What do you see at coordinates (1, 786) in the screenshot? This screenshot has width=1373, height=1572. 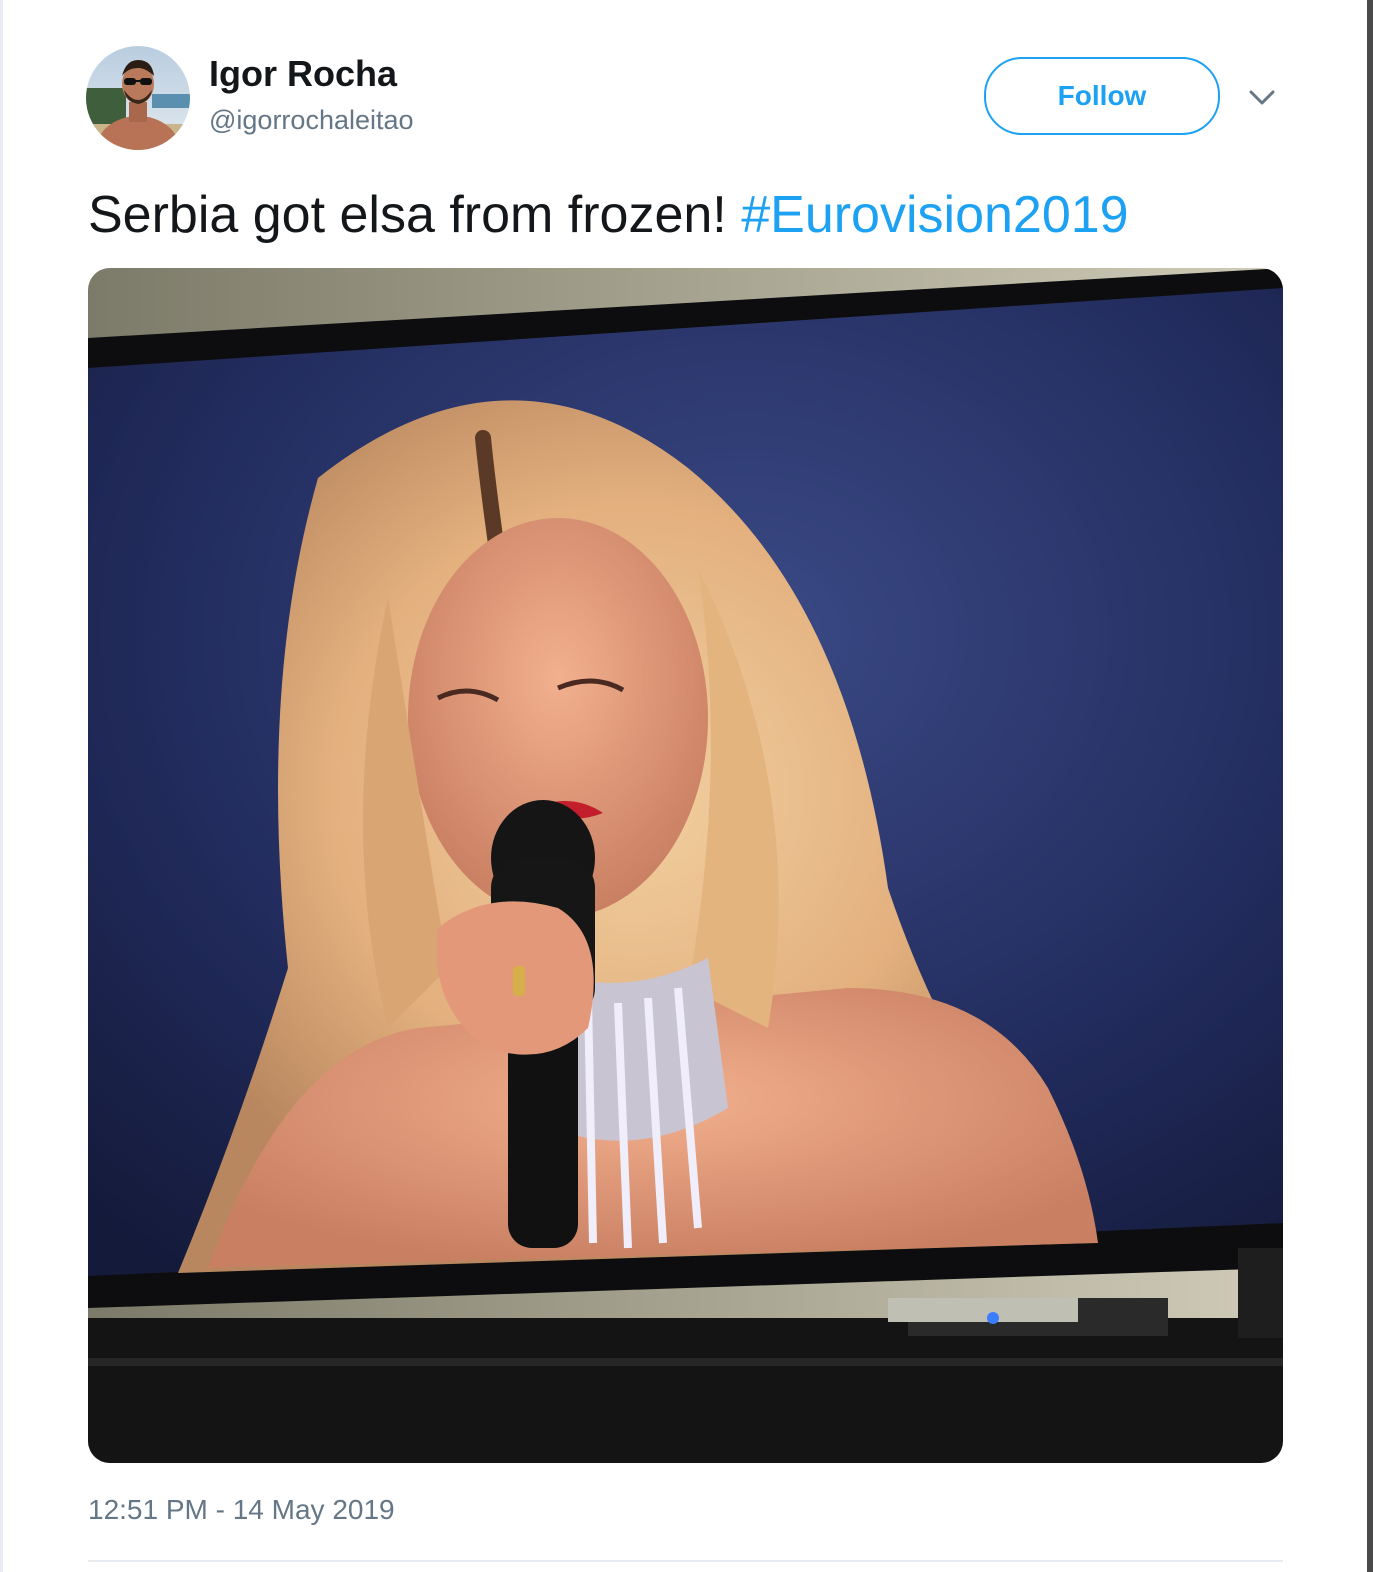 I see `card-border-left` at bounding box center [1, 786].